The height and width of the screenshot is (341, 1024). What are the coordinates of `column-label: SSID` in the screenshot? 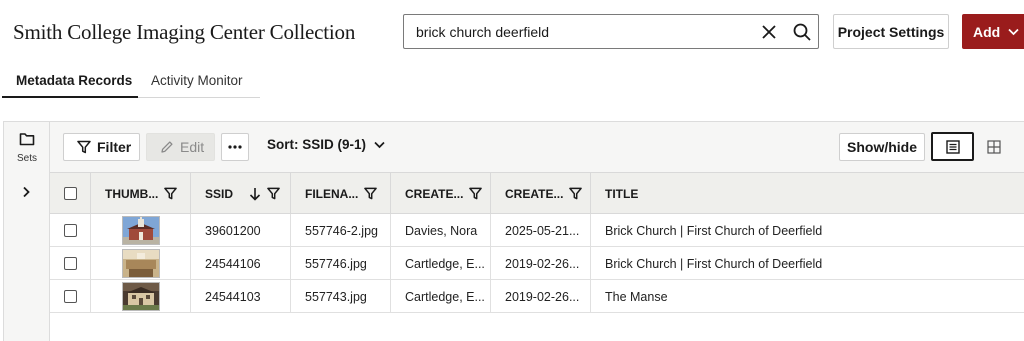 It's located at (219, 193).